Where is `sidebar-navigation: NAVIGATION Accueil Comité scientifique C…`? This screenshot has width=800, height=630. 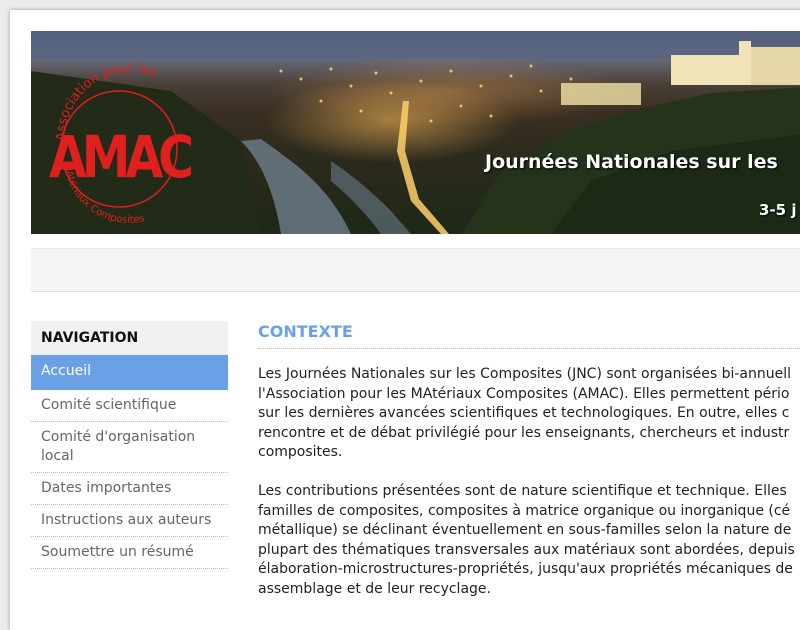
sidebar-navigation: NAVIGATION Accueil Comité scientifique C… is located at coordinates (129, 445).